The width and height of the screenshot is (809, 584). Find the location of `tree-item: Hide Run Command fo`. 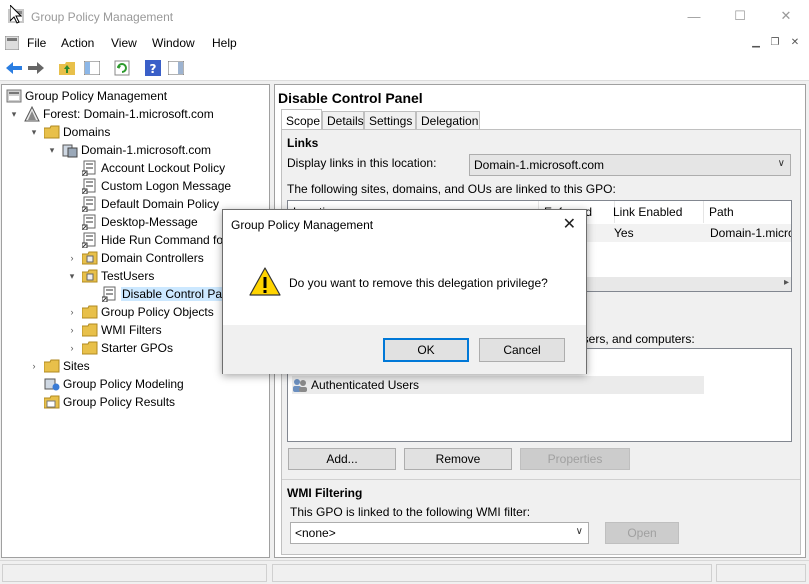

tree-item: Hide Run Command fo is located at coordinates (152, 240).